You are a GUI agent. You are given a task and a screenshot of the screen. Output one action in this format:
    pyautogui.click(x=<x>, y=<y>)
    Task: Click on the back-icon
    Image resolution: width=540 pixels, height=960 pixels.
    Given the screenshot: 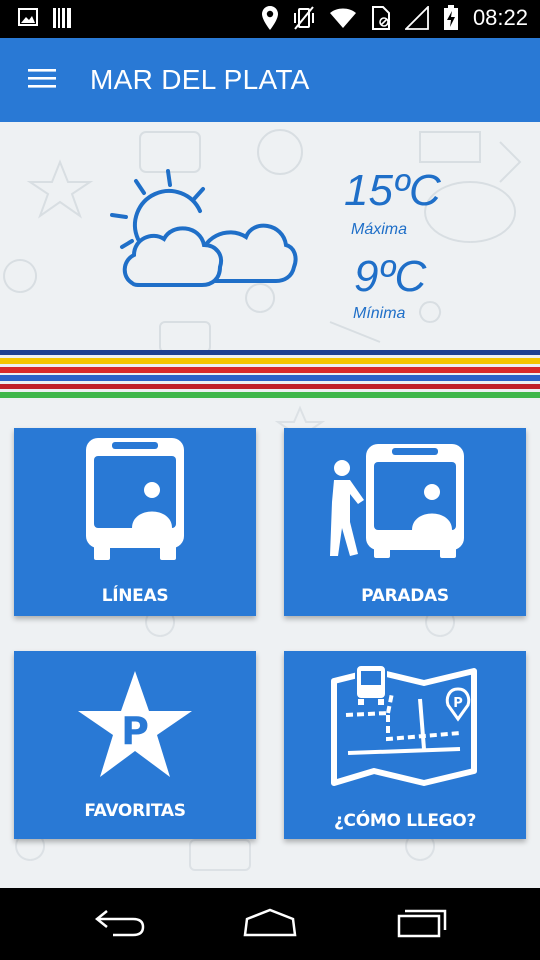 What is the action you would take?
    pyautogui.click(x=120, y=924)
    